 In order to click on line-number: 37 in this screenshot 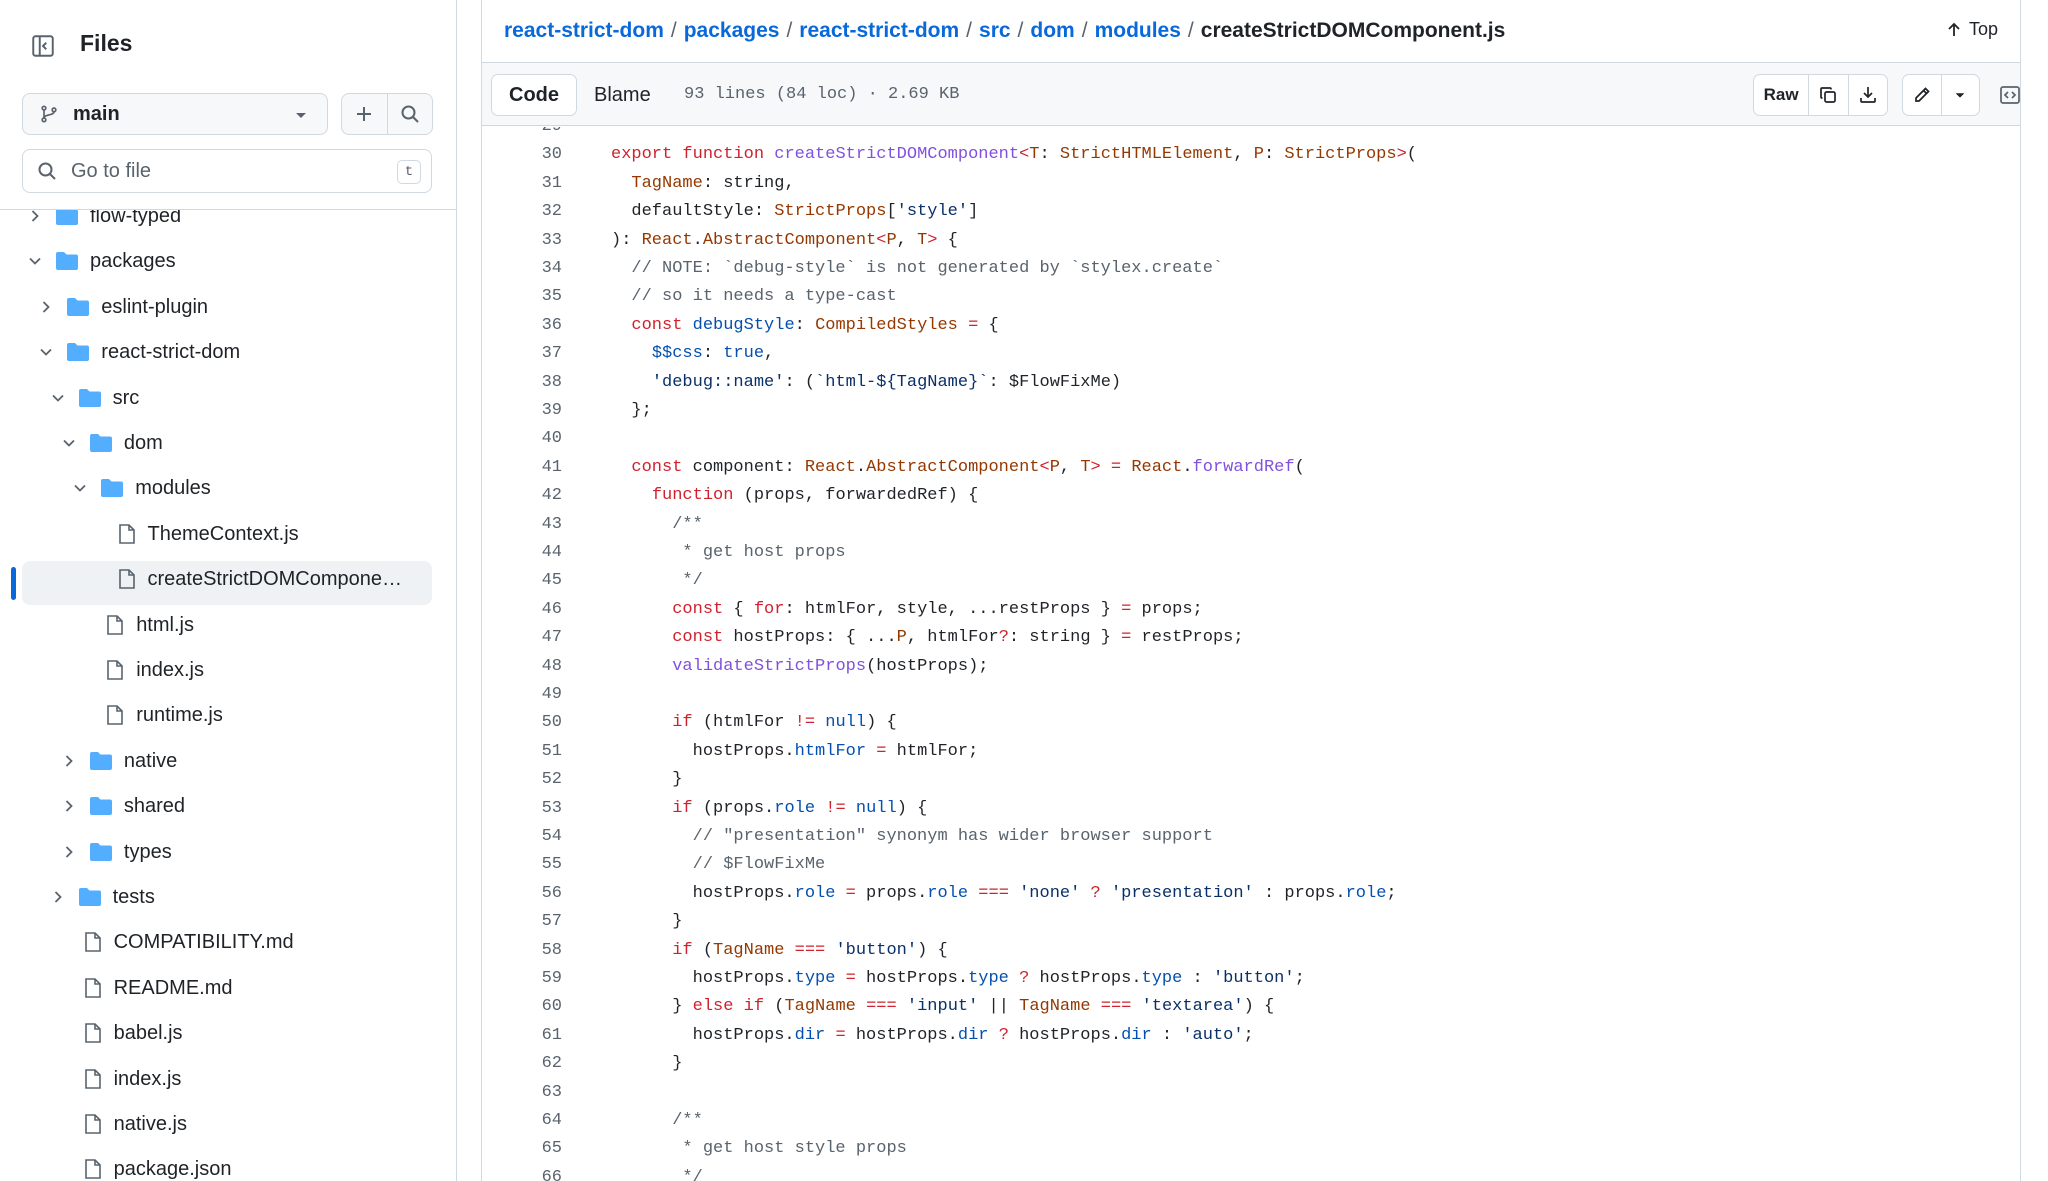, I will do `click(522, 354)`.